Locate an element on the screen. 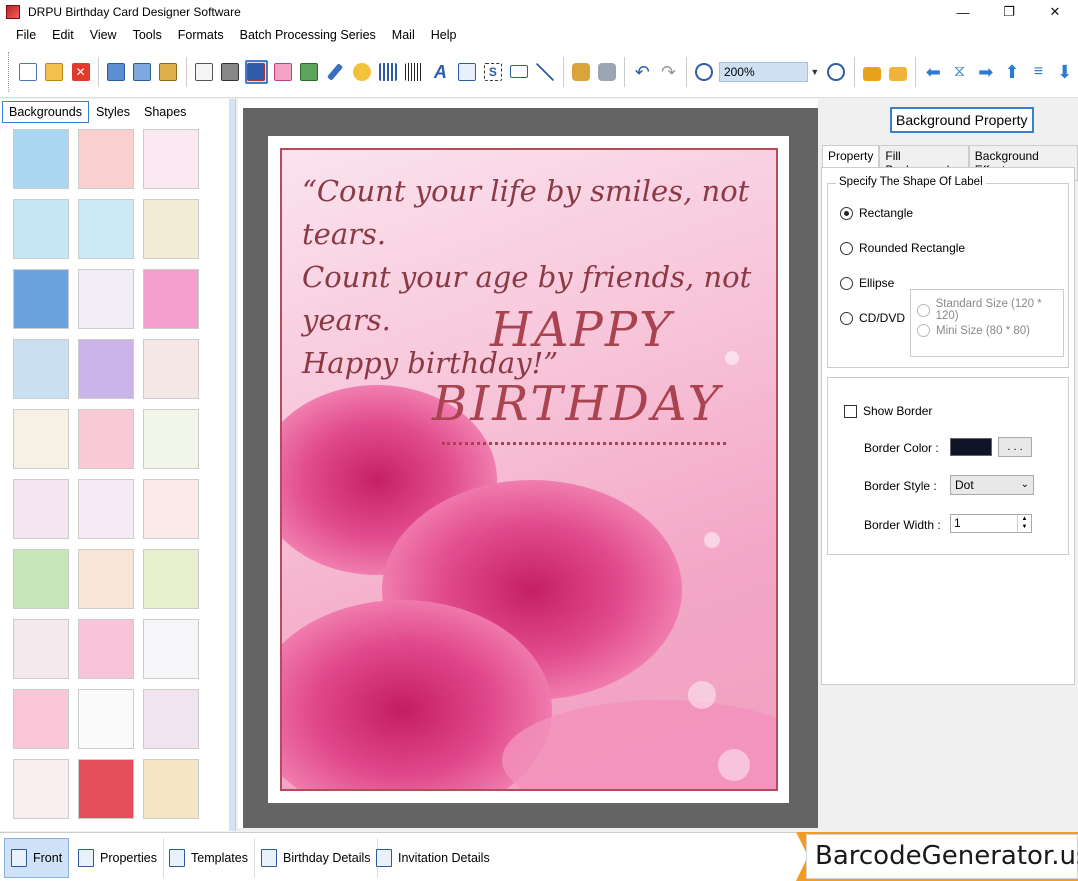 The height and width of the screenshot is (881, 1078). background-thumbnail-party is located at coordinates (171, 579).